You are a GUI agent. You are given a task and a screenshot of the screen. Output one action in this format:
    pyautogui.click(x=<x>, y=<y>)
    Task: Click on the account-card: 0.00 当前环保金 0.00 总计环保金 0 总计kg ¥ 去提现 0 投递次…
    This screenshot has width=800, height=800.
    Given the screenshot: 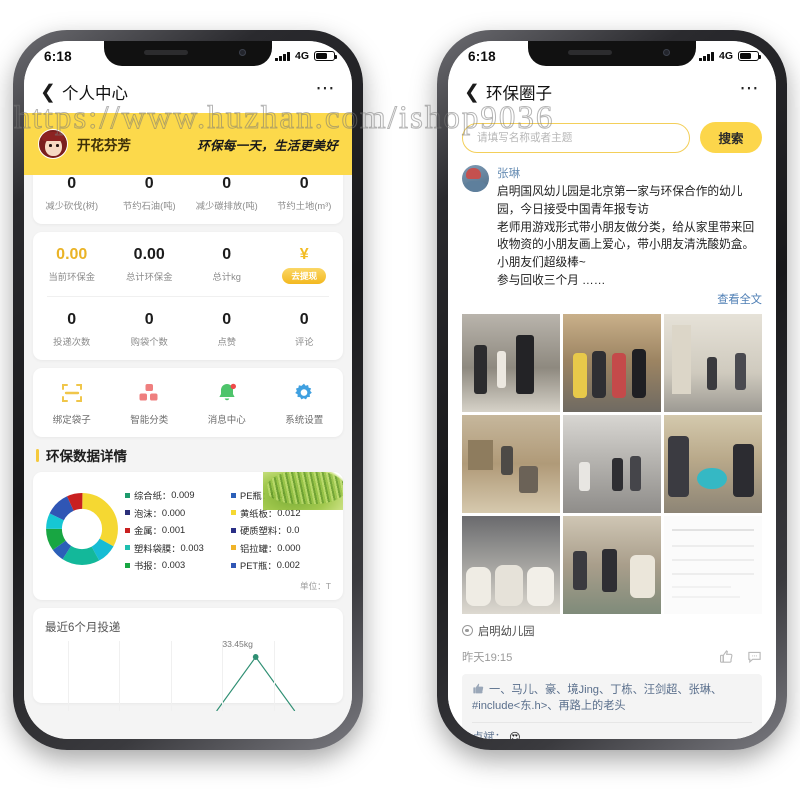 What is the action you would take?
    pyautogui.click(x=188, y=296)
    